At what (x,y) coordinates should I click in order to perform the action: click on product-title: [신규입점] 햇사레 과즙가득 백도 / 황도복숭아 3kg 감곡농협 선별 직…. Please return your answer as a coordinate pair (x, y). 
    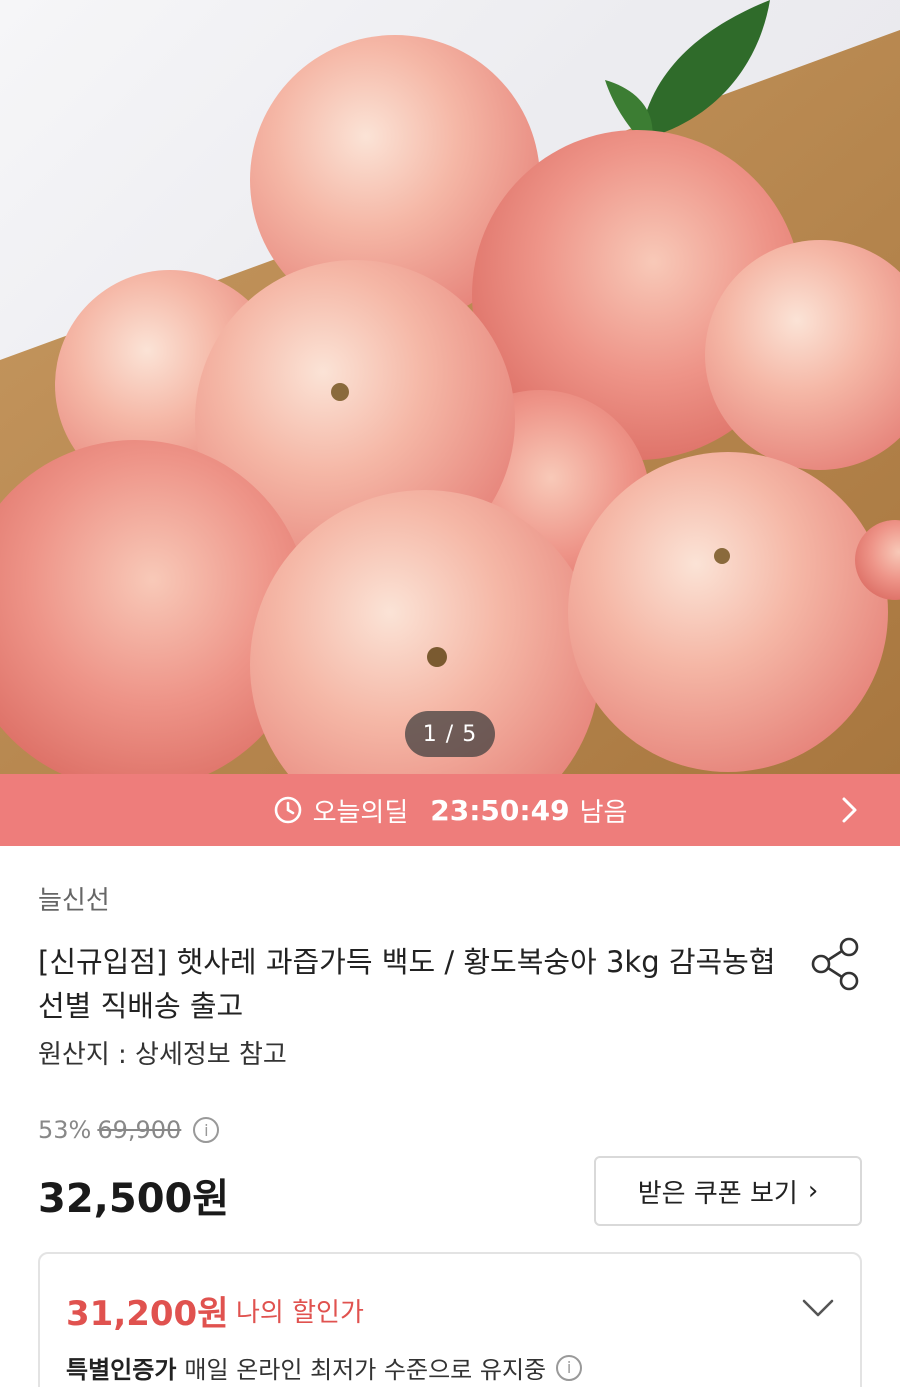
    Looking at the image, I should click on (407, 984).